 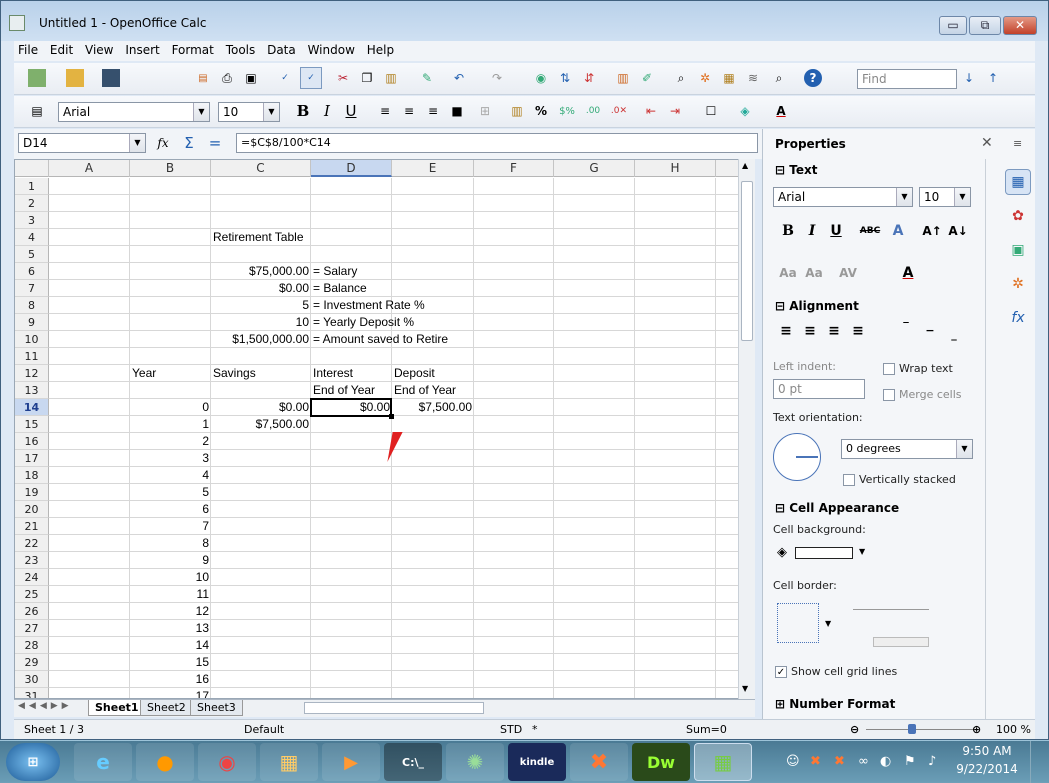 What do you see at coordinates (170, 543) in the screenshot?
I see `cell-year: 8` at bounding box center [170, 543].